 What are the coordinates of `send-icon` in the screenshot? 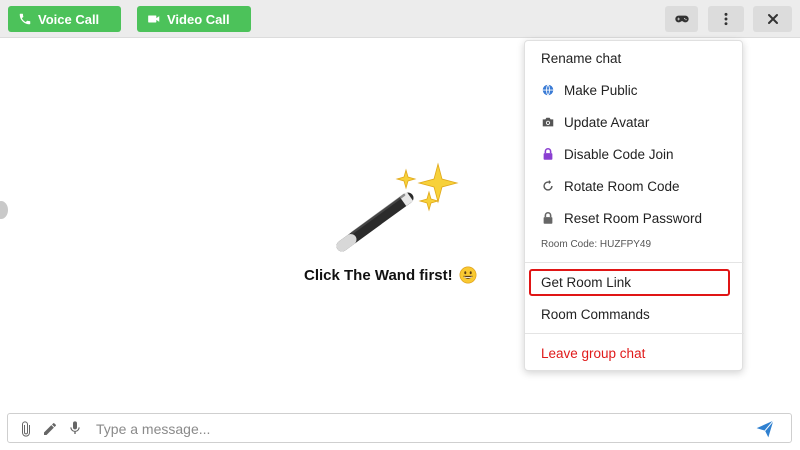 It's located at (765, 429).